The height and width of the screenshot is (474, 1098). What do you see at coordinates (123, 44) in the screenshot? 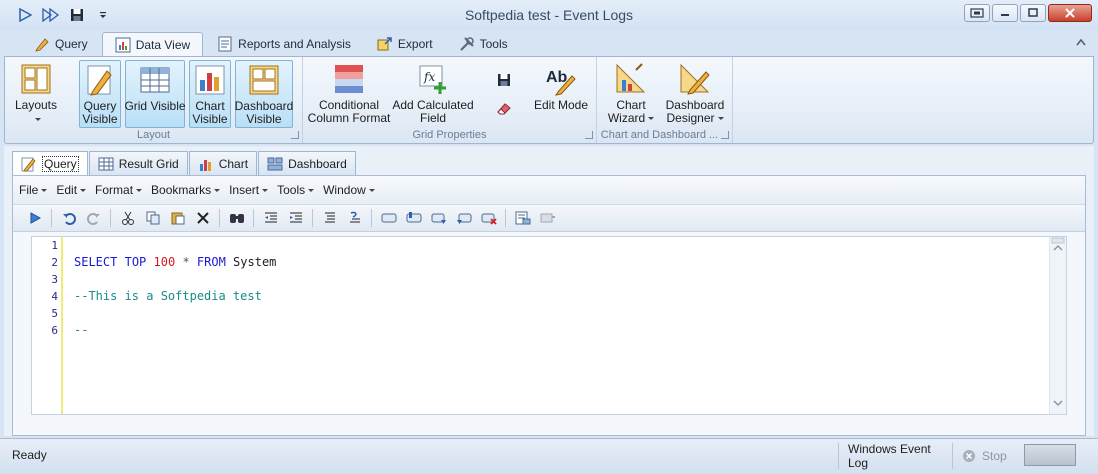
I see `data-view-icon` at bounding box center [123, 44].